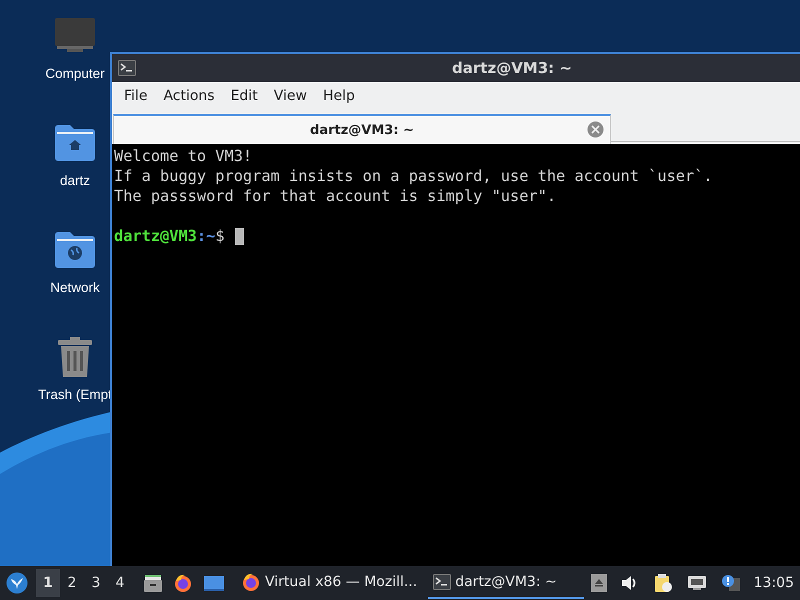 The height and width of the screenshot is (600, 800). Describe the element at coordinates (189, 96) in the screenshot. I see `menu-item: Actions` at that location.